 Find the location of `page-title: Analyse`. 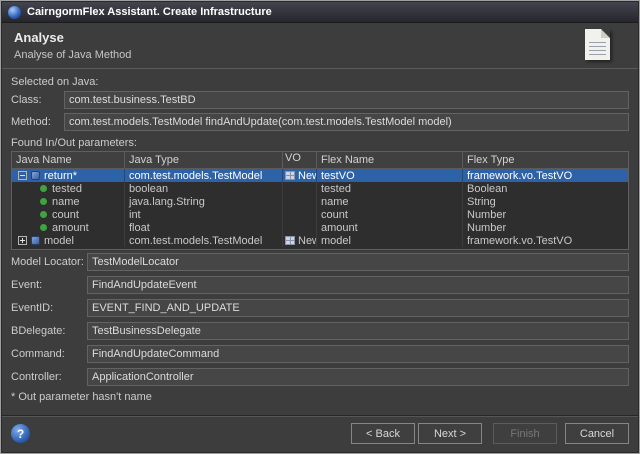

page-title: Analyse is located at coordinates (39, 37).